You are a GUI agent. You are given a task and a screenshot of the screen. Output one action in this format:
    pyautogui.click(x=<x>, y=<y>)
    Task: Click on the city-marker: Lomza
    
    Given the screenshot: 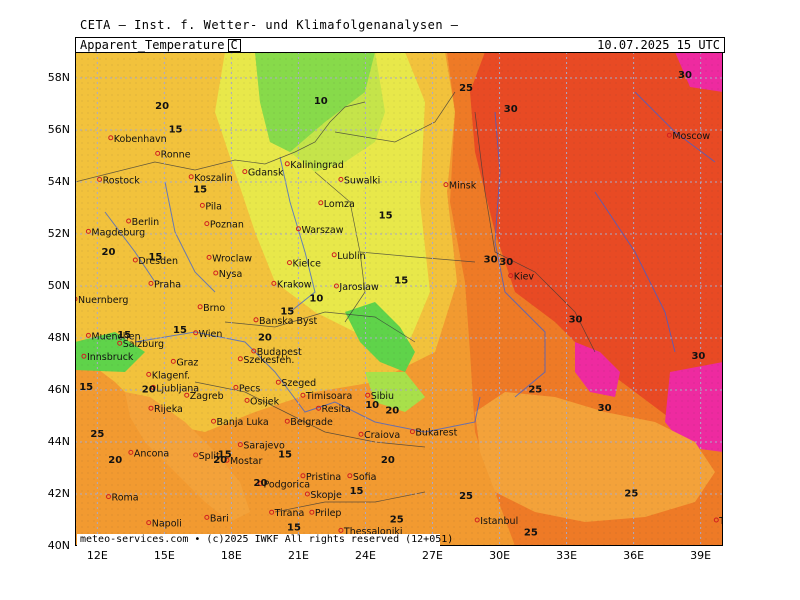 What is the action you would take?
    pyautogui.click(x=336, y=204)
    